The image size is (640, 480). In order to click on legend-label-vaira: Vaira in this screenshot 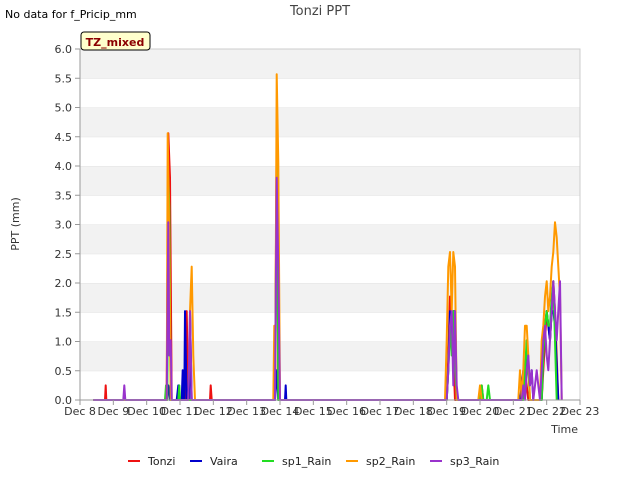, I will do `click(224, 461)`.